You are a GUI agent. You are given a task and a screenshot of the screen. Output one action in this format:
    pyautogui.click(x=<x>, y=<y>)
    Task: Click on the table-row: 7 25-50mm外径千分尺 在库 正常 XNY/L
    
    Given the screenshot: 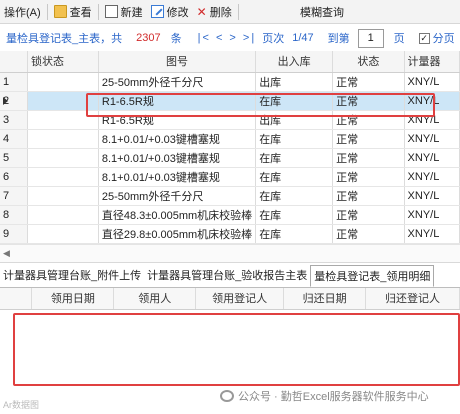 What is the action you would take?
    pyautogui.click(x=230, y=196)
    